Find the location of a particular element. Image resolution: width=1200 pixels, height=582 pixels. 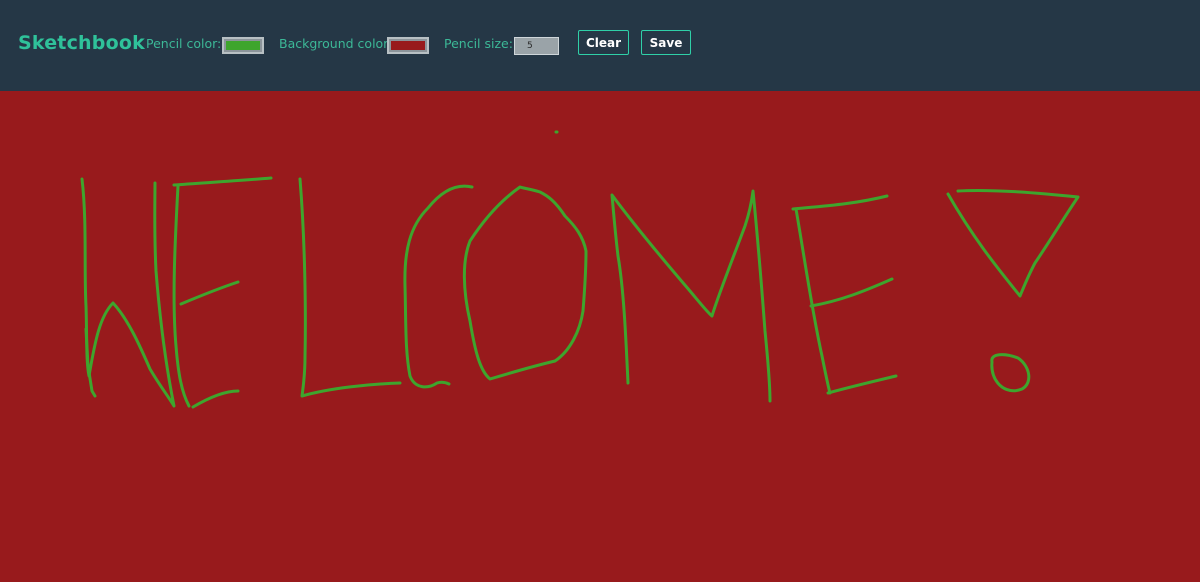

clear-button: Clear is located at coordinates (603, 42).